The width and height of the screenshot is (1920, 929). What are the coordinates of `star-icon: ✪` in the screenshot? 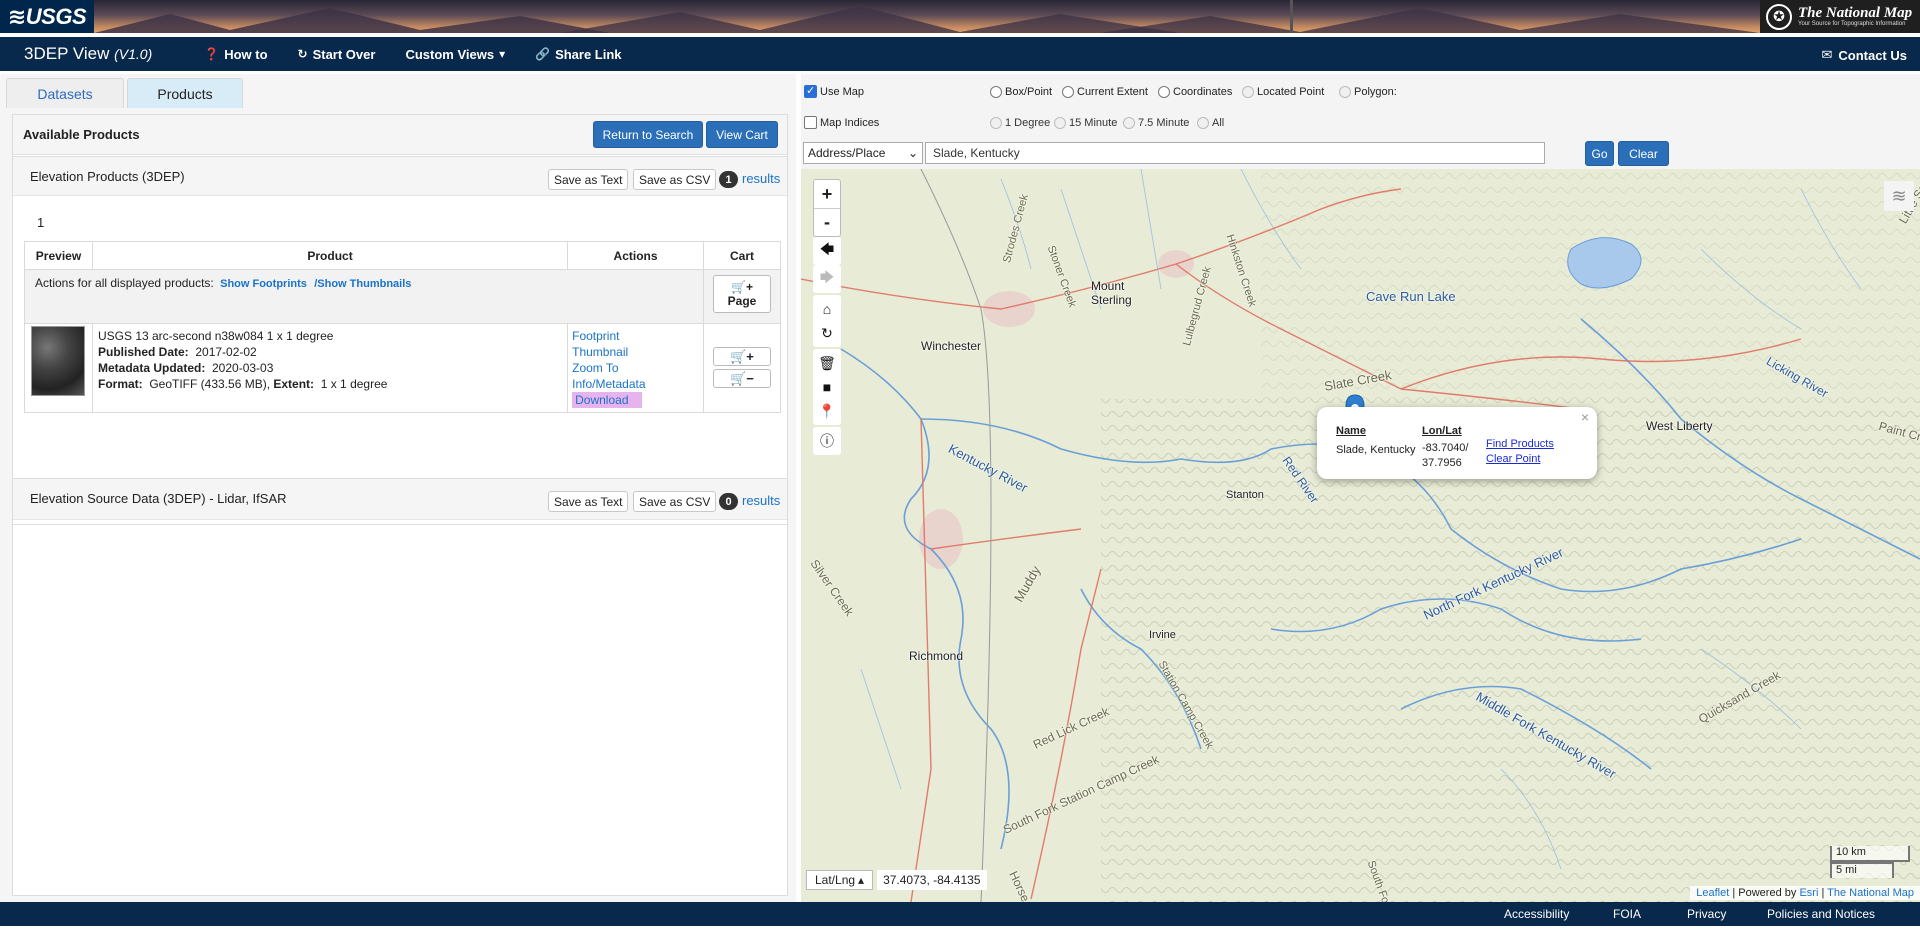 It's located at (1779, 16).